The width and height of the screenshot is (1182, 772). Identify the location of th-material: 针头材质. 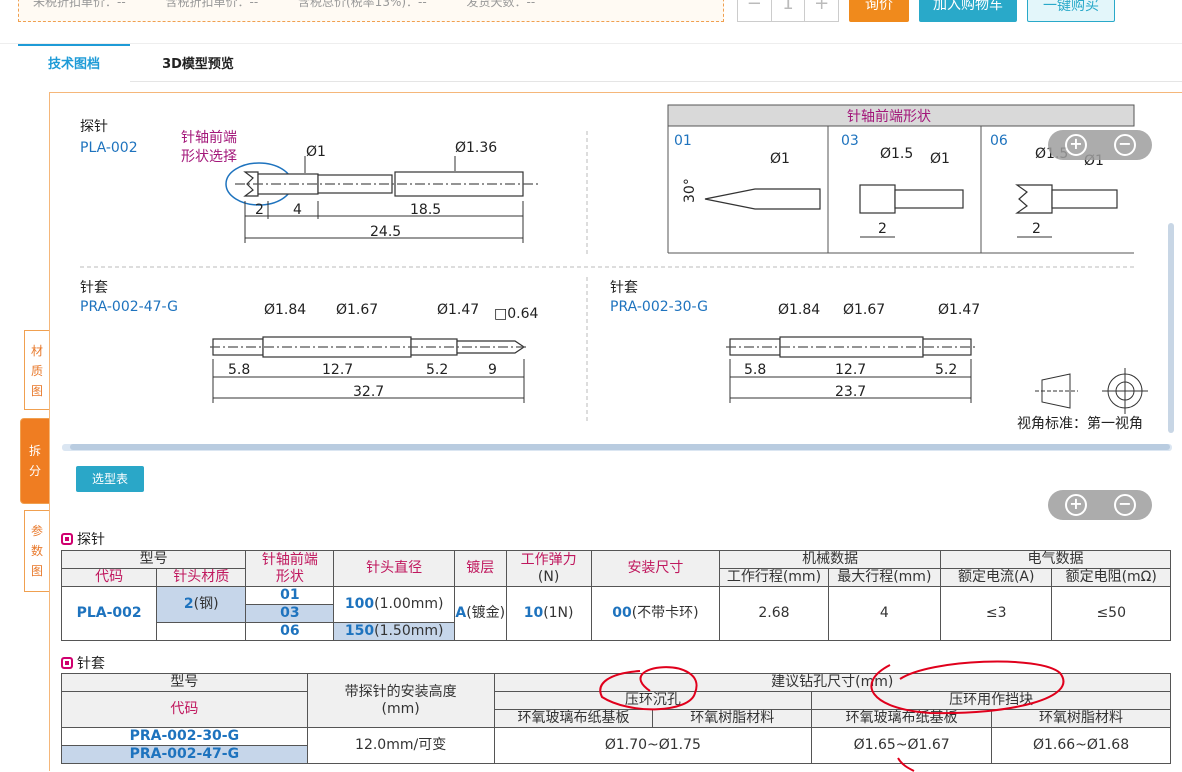
(201, 577).